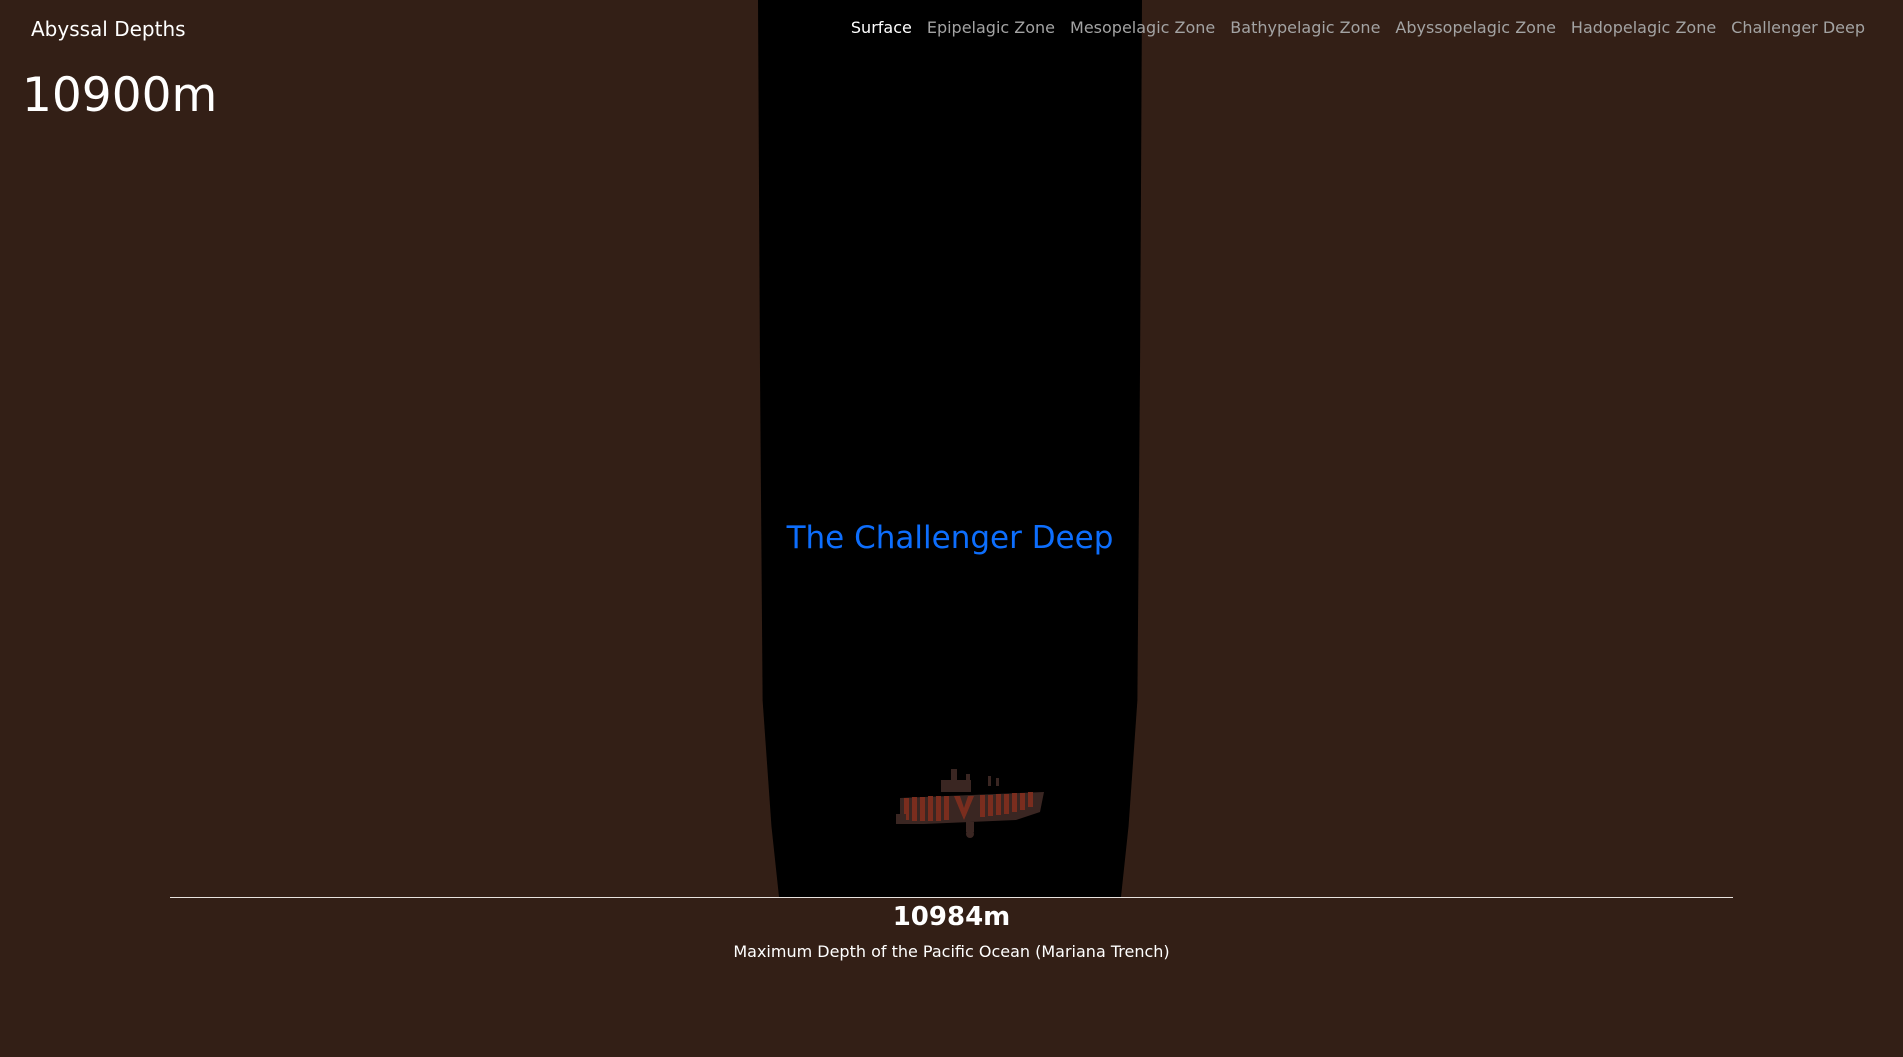 The image size is (1903, 1057). I want to click on nav-item-mesopelagic: Mesopelagic Zone, so click(1142, 28).